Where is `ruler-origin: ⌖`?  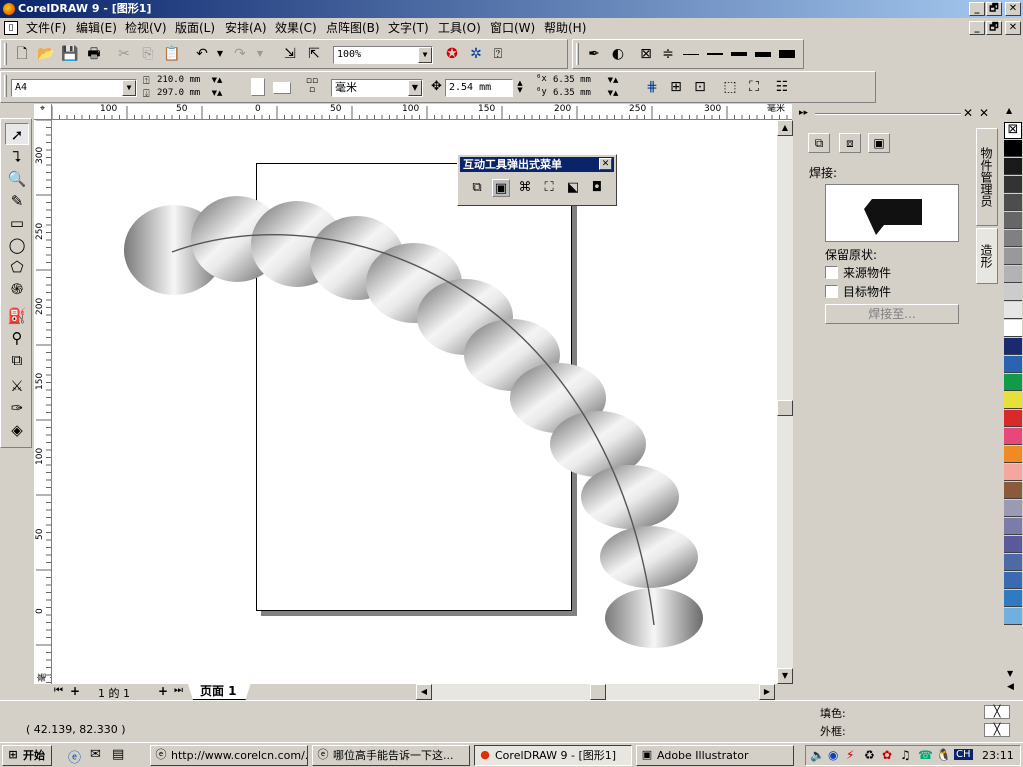
ruler-origin: ⌖ is located at coordinates (43, 112).